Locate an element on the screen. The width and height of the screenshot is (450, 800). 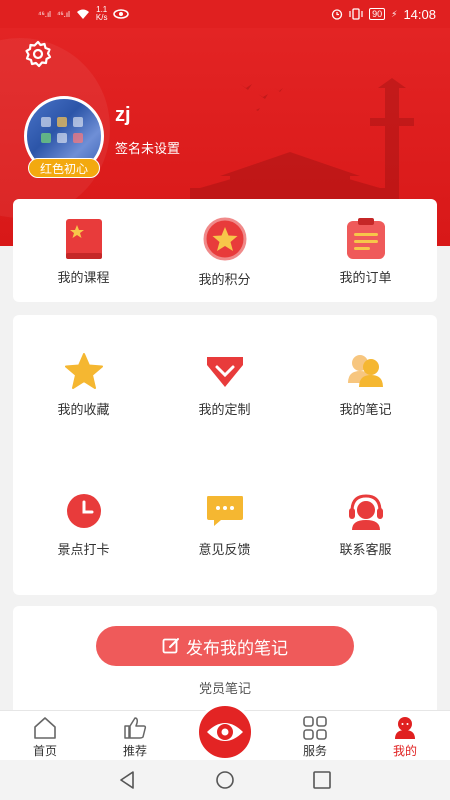
clock-time: 14:08 is located at coordinates (419, 14).